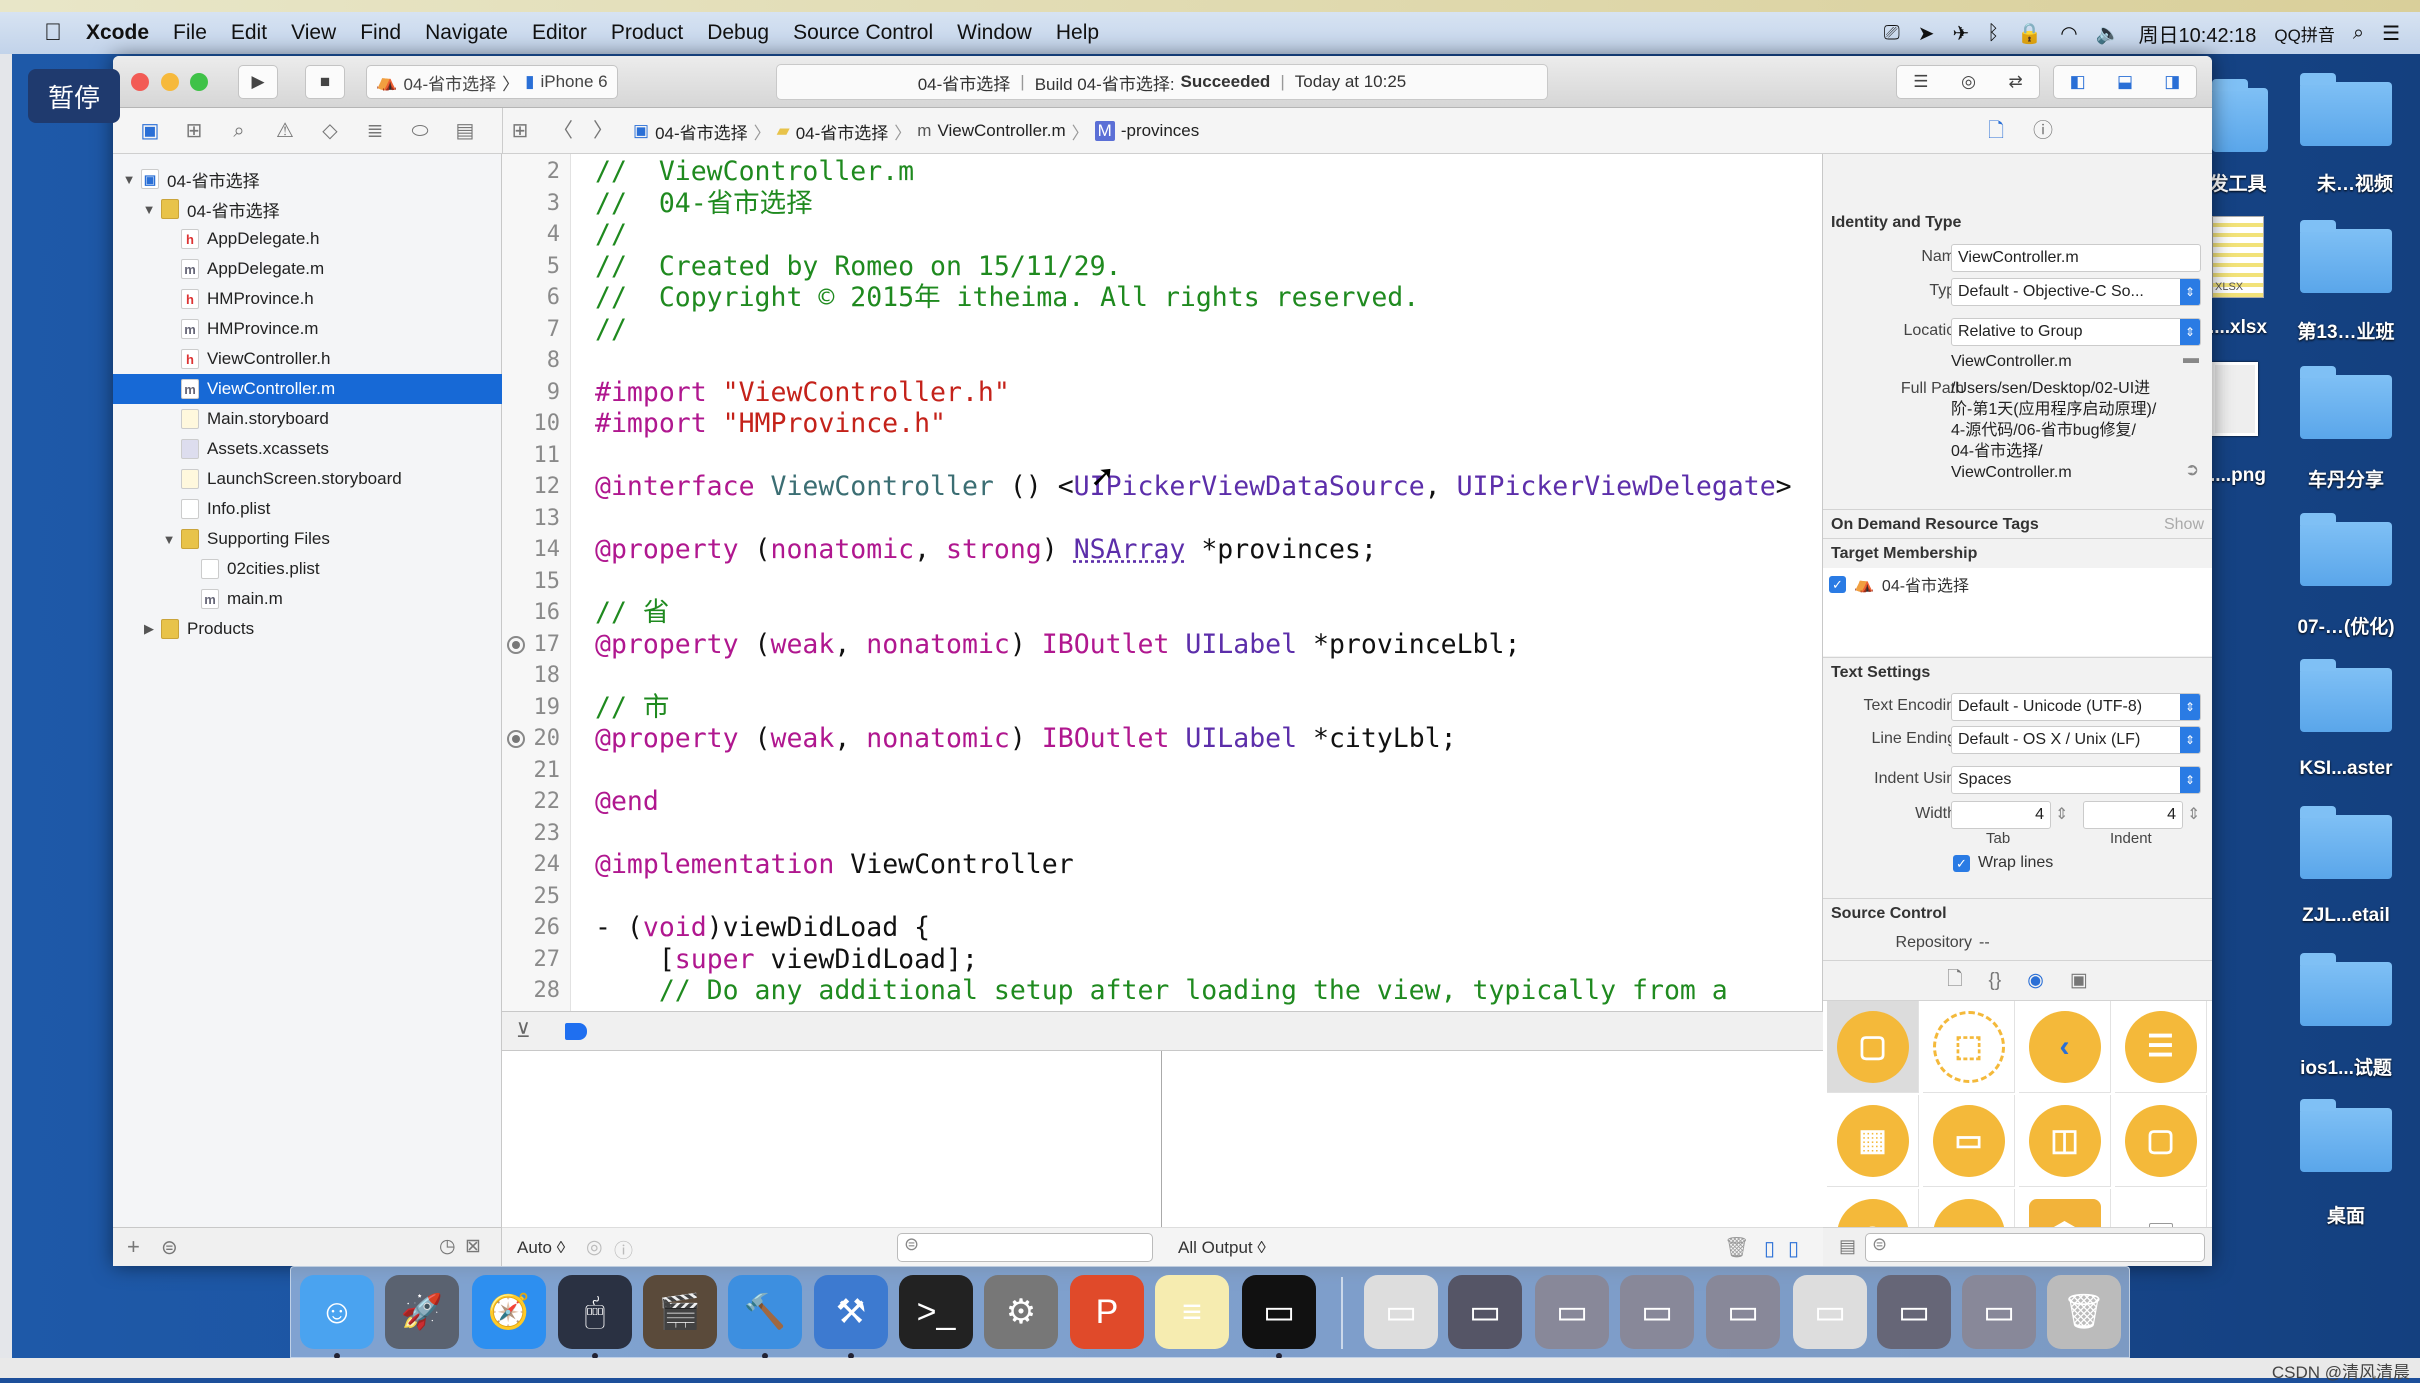 The image size is (2420, 1383). What do you see at coordinates (1485, 1312) in the screenshot?
I see `dock-window-2: ▭` at bounding box center [1485, 1312].